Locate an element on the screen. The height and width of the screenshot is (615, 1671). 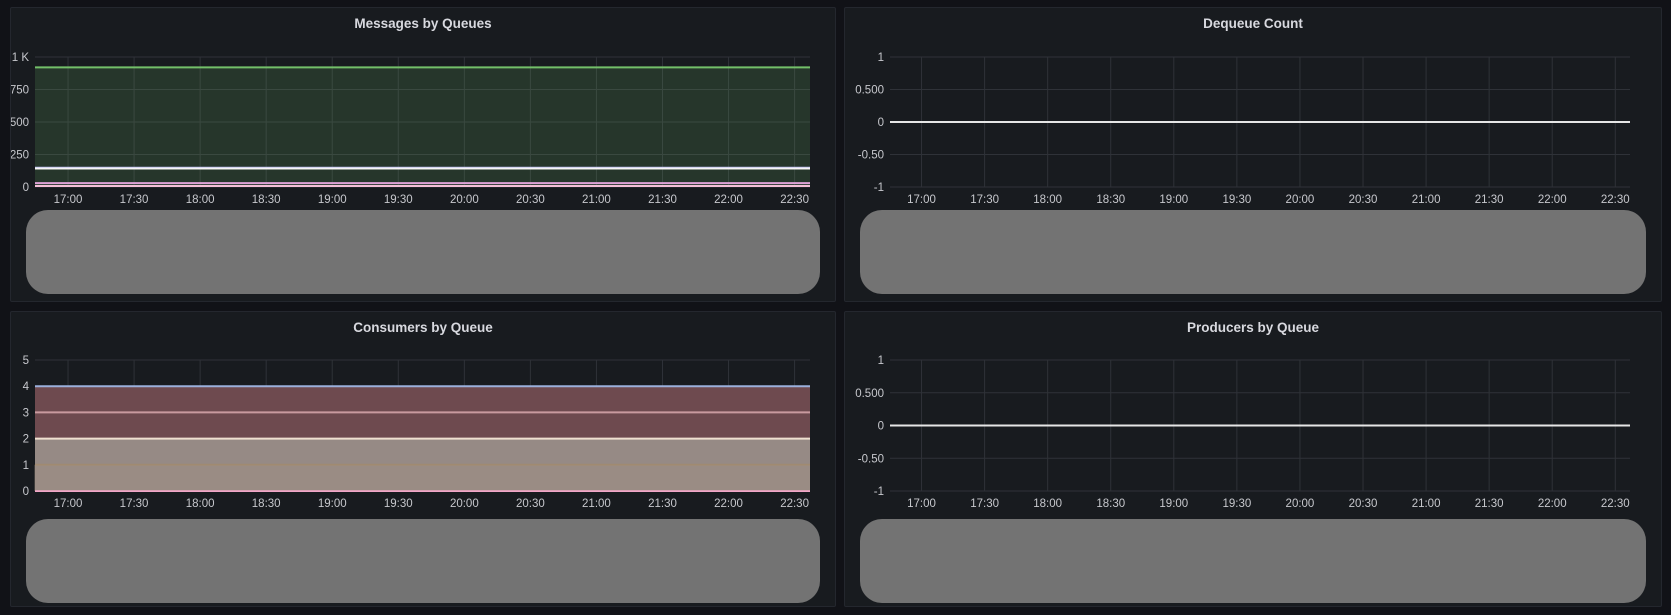
y-tick-label: 2 is located at coordinates (26, 440).